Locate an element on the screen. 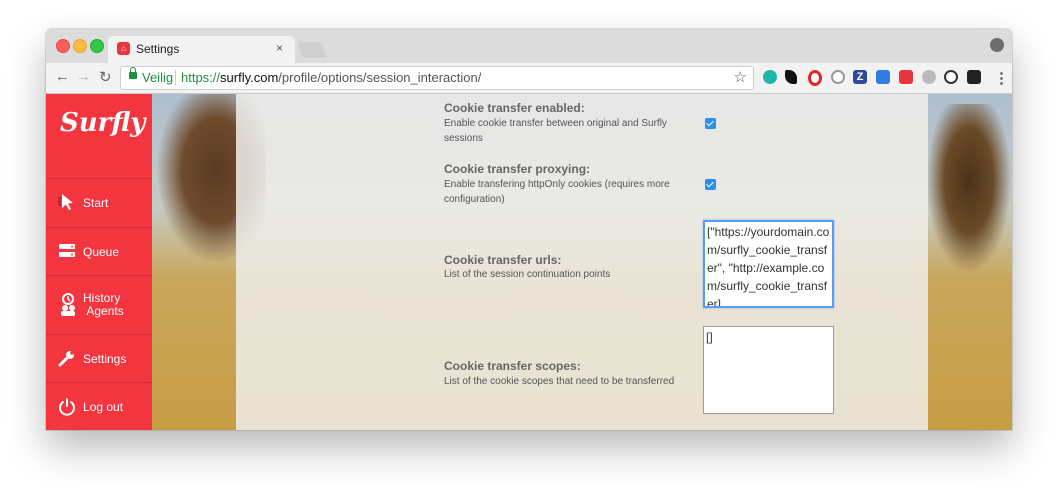  cookie-transfer-scopes-title: Cookie transfer scopes: is located at coordinates (512, 366).